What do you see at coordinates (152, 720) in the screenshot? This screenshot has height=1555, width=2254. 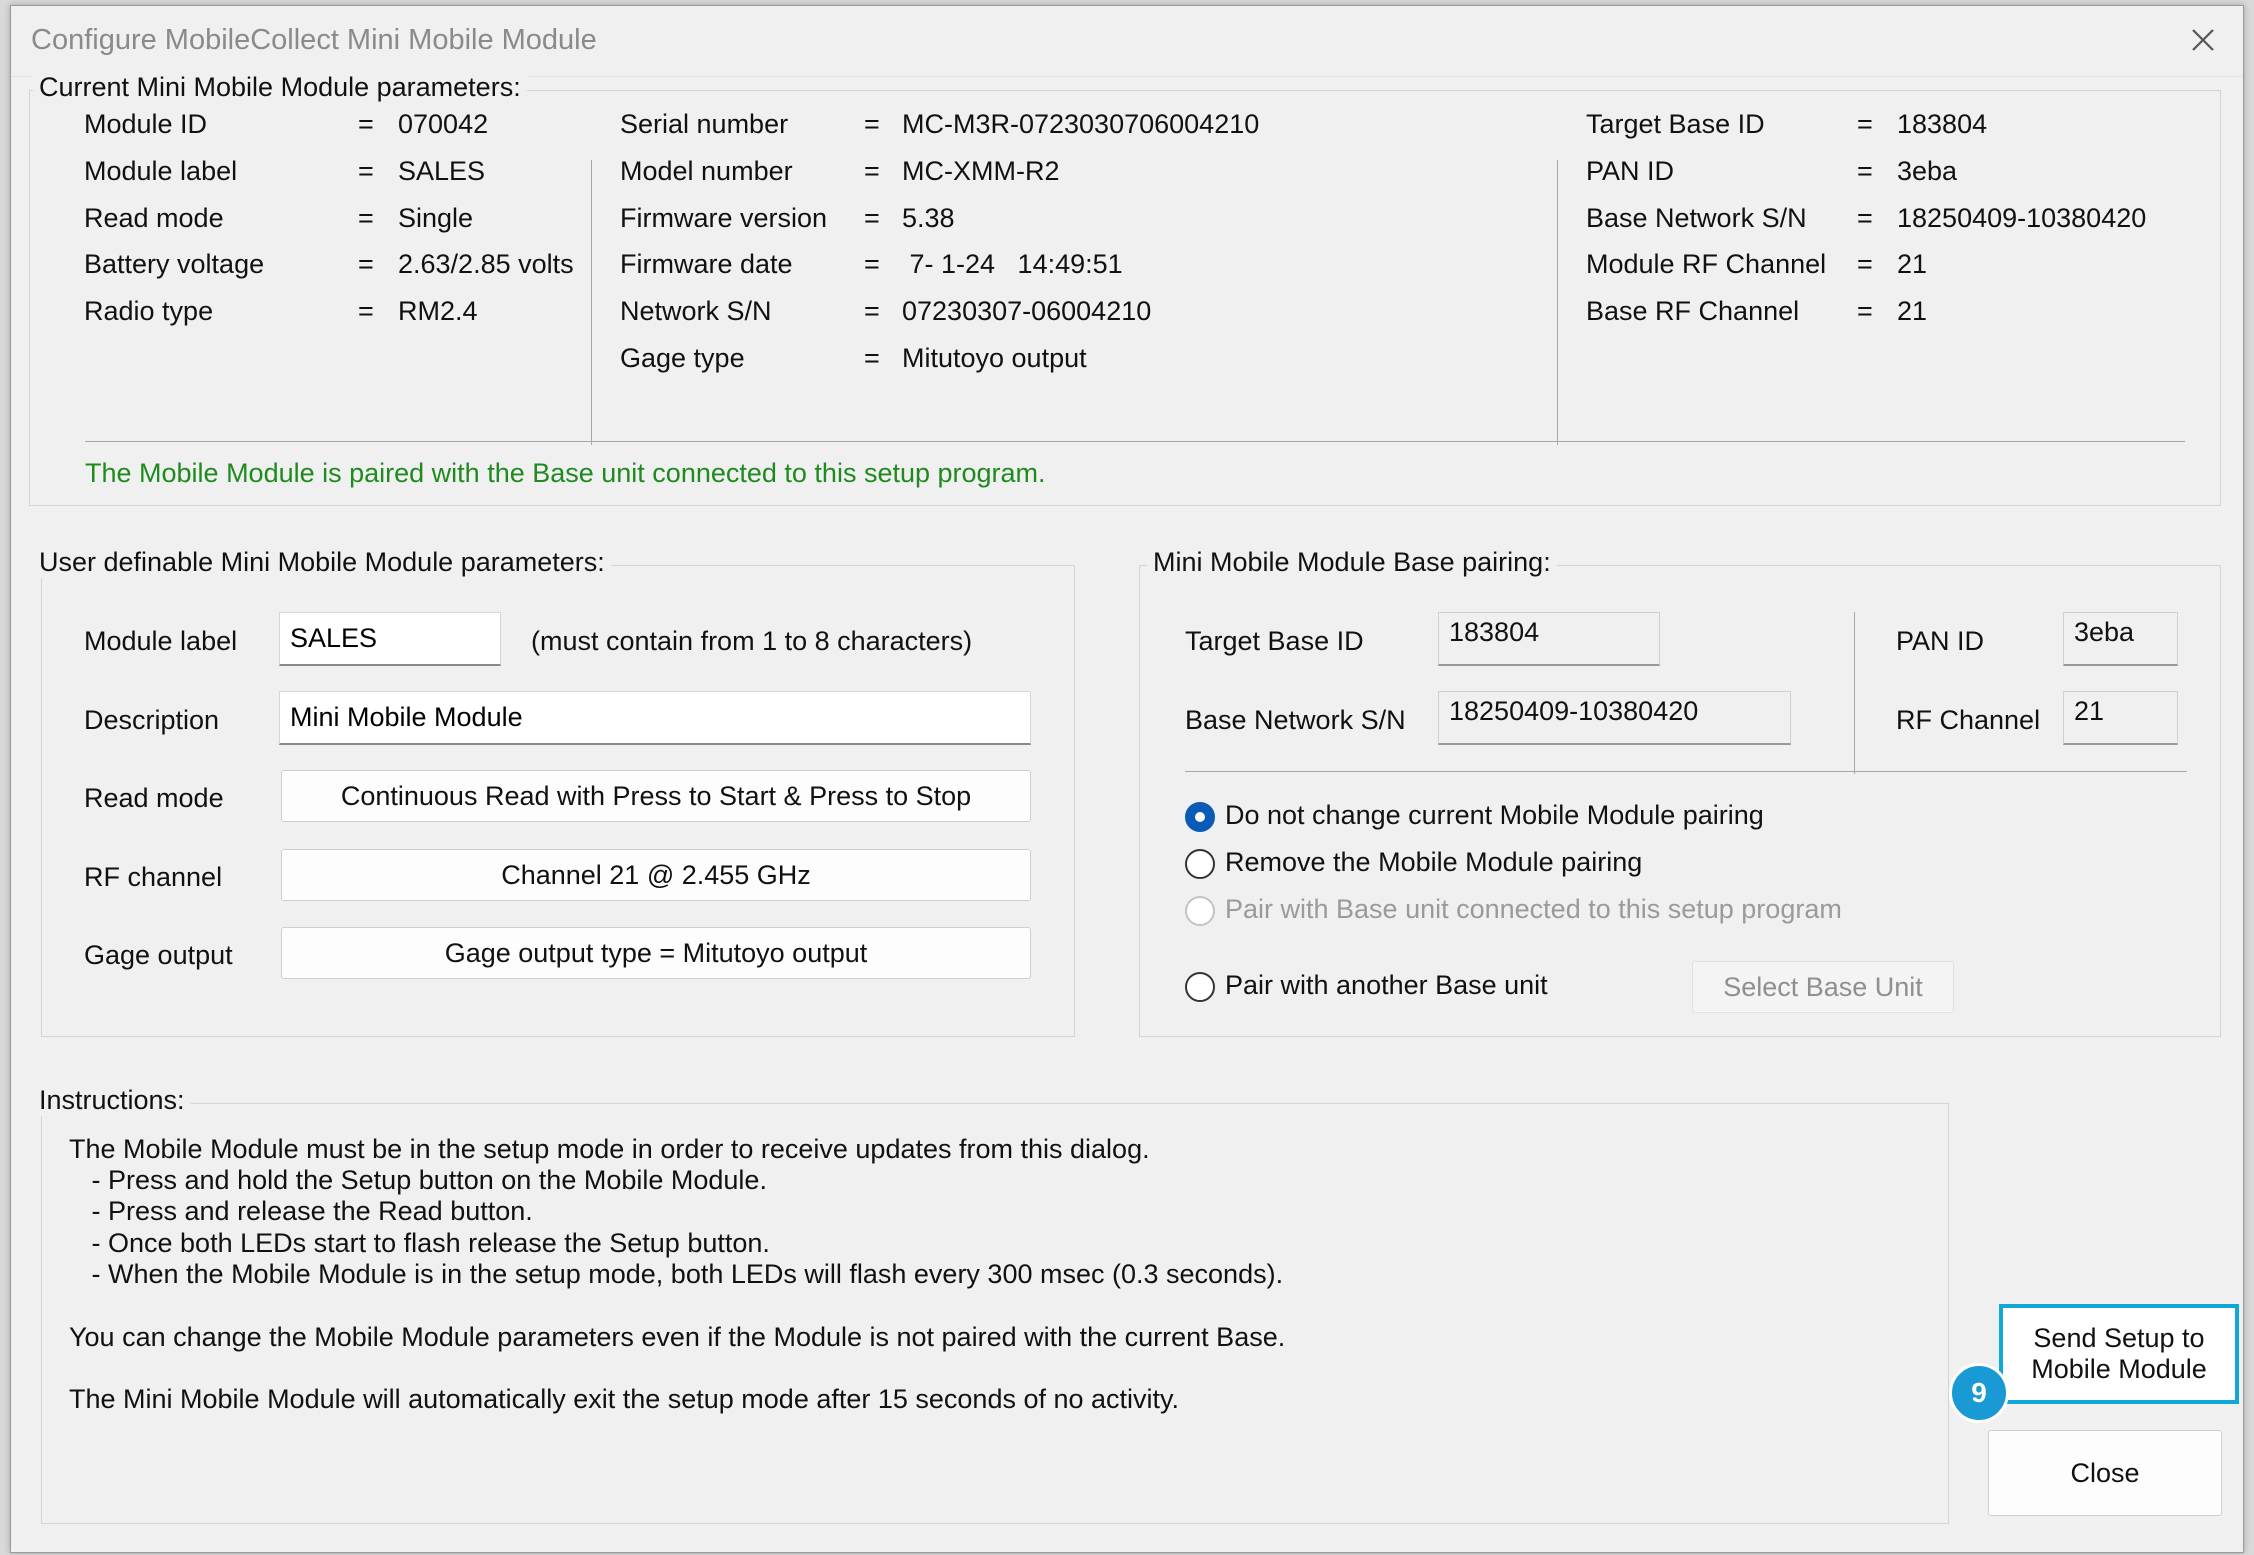 I see `description-label: Description` at bounding box center [152, 720].